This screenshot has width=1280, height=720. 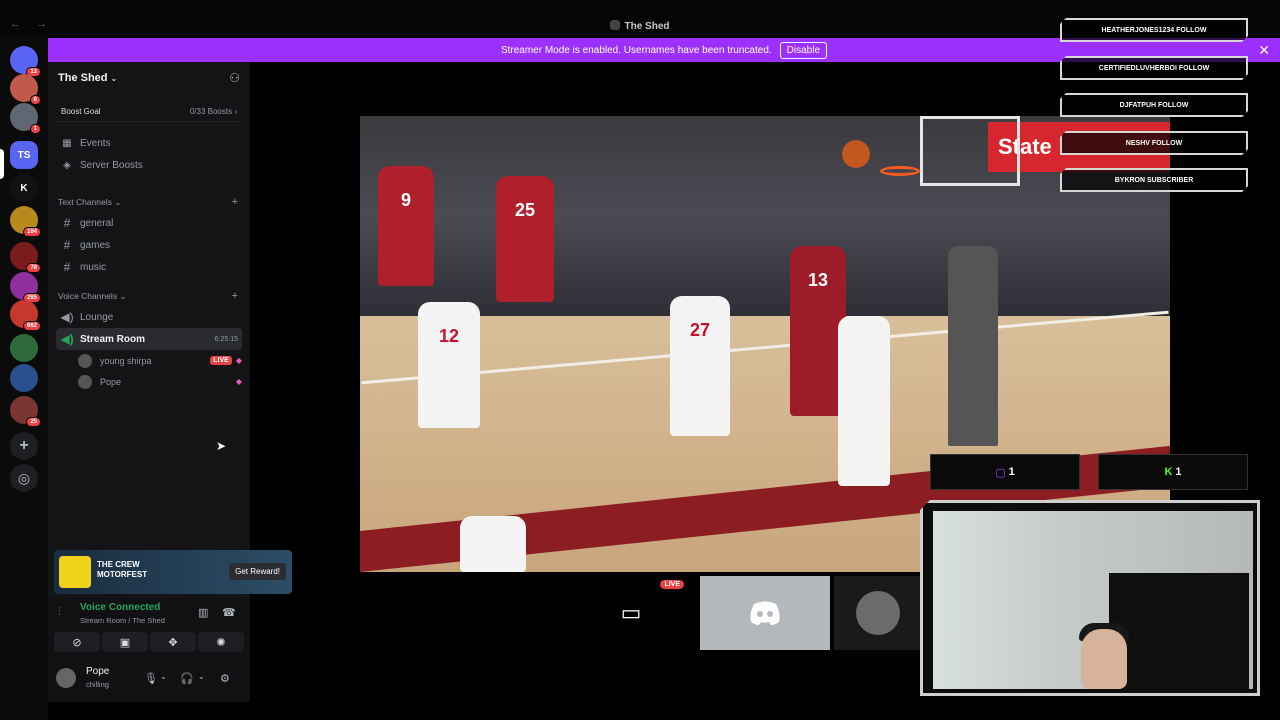 I want to click on server-boosts-label: Server Boosts, so click(x=111, y=165).